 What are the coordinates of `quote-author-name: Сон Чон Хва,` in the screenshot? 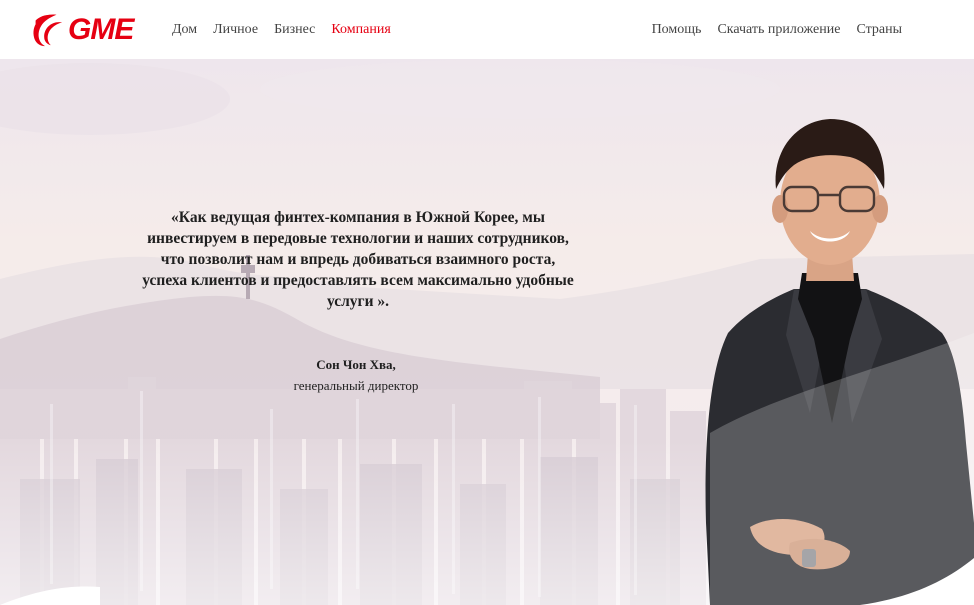 It's located at (356, 364).